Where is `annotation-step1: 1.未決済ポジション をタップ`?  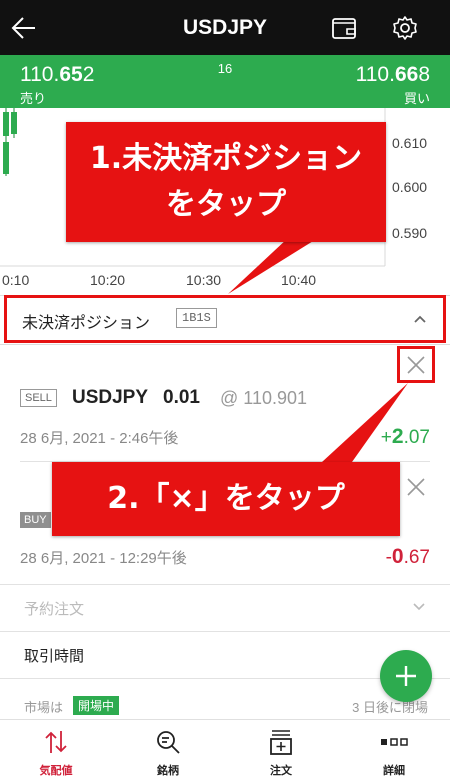
annotation-step1: 1.未決済ポジション をタップ is located at coordinates (226, 182).